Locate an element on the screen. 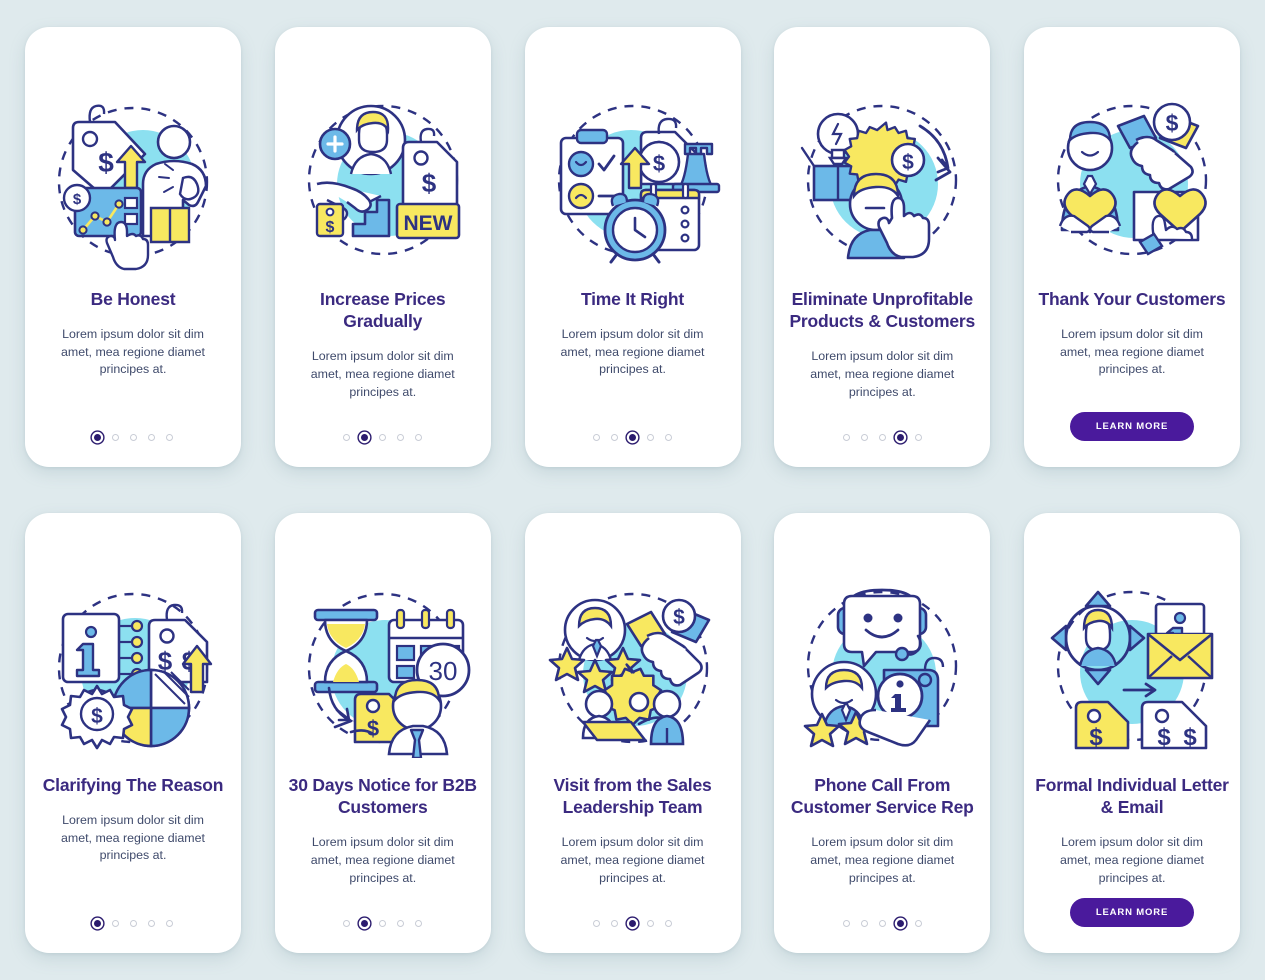 The width and height of the screenshot is (1265, 980). card-title: Thank Your Customers is located at coordinates (1132, 299).